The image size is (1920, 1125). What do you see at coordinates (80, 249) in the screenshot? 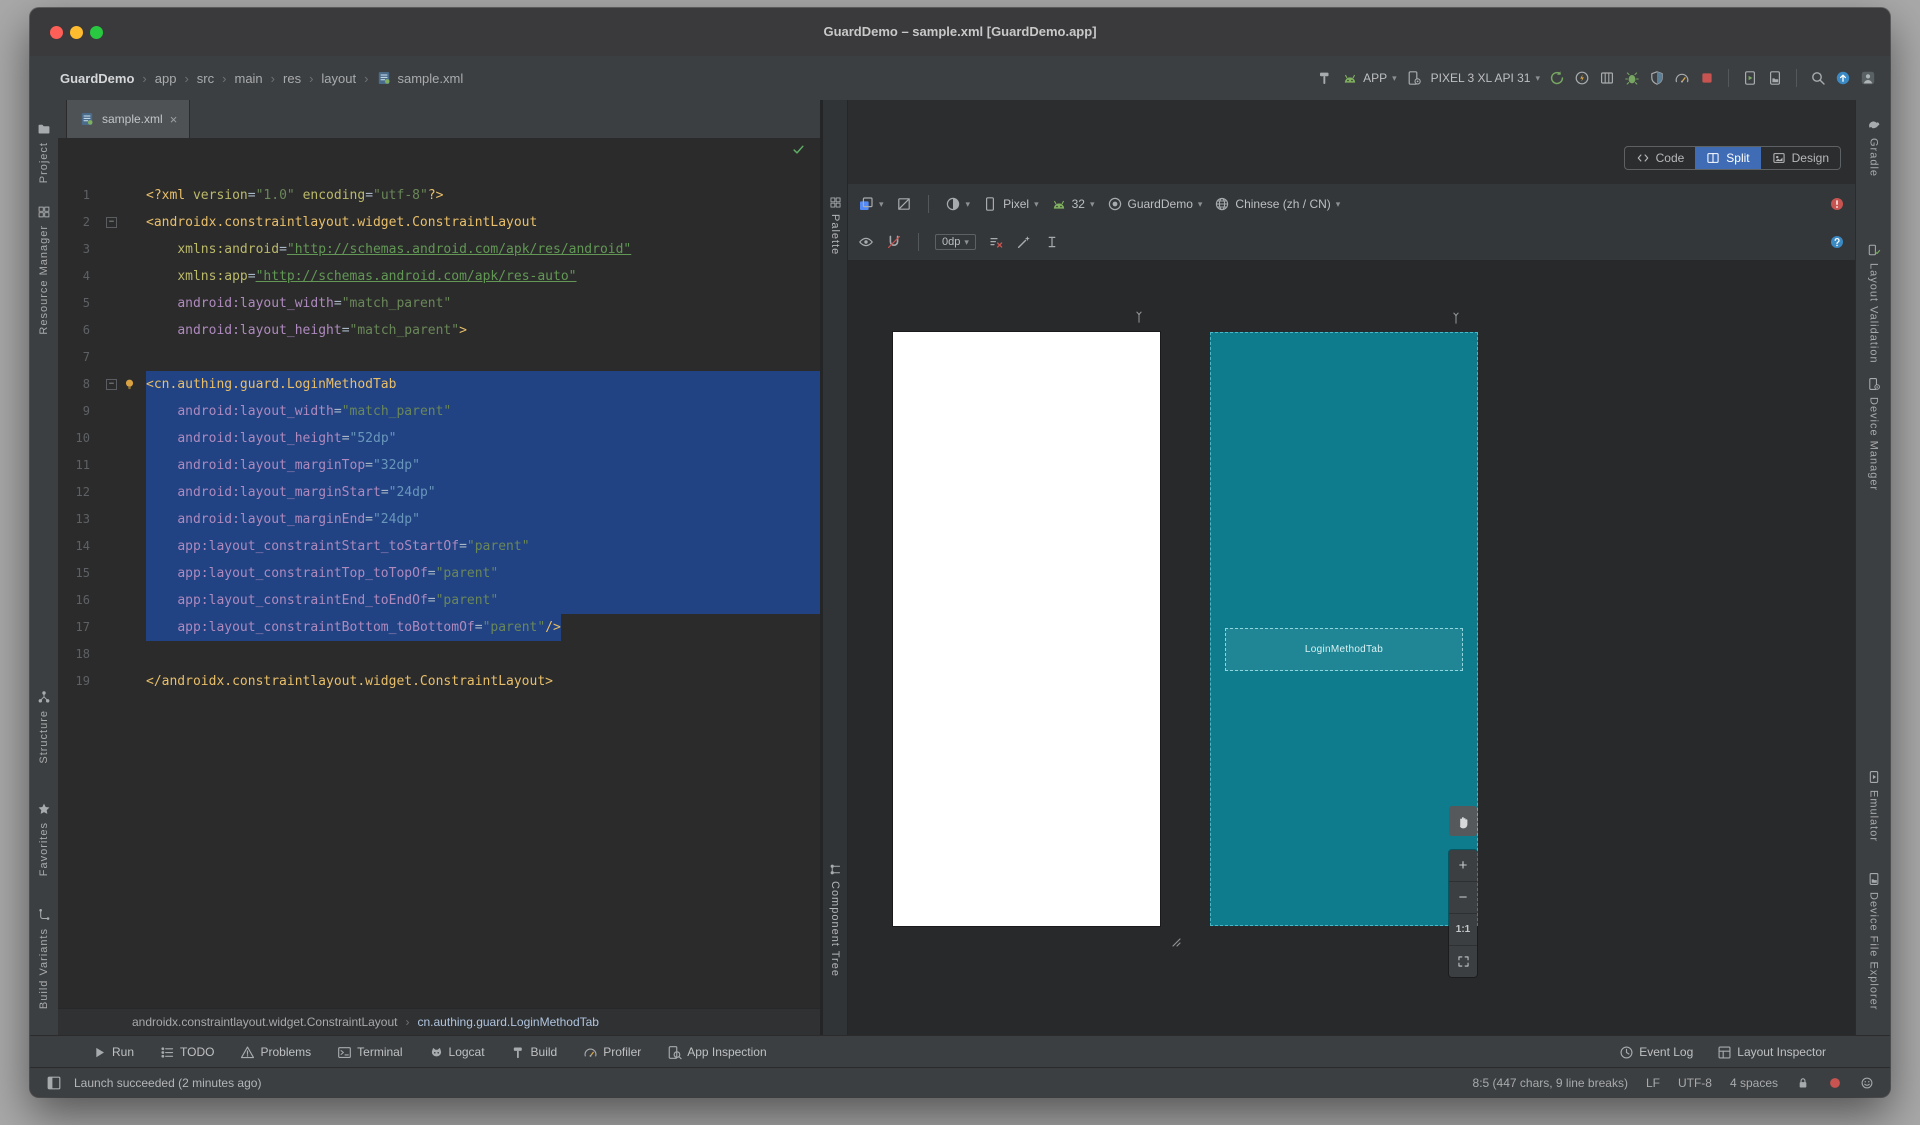
I see `line-number: 3` at bounding box center [80, 249].